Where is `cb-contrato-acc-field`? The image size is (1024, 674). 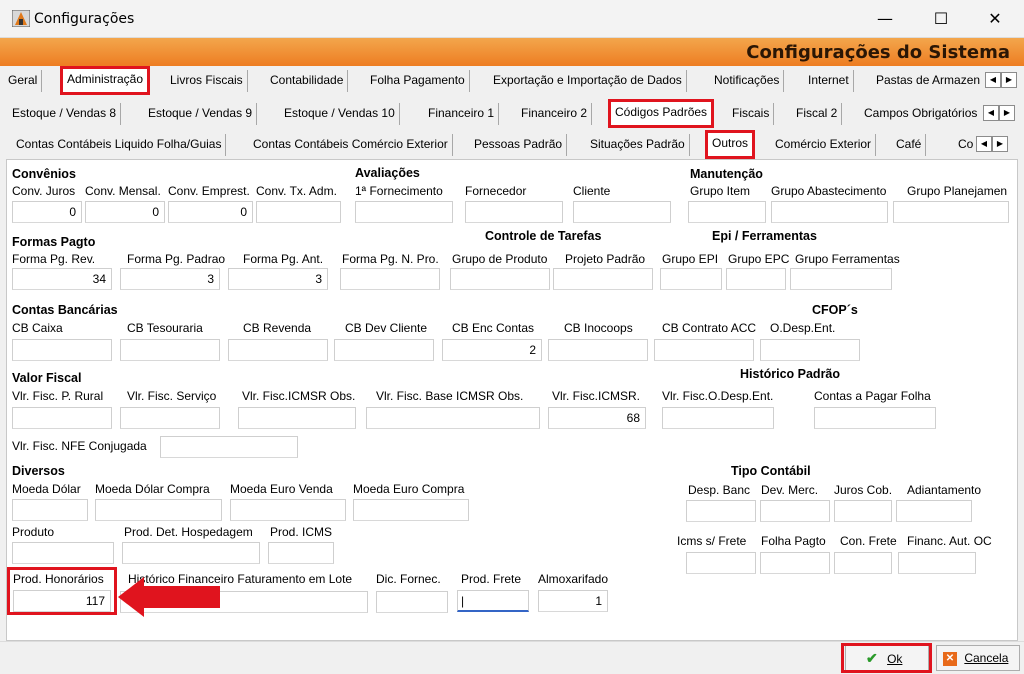 cb-contrato-acc-field is located at coordinates (704, 350).